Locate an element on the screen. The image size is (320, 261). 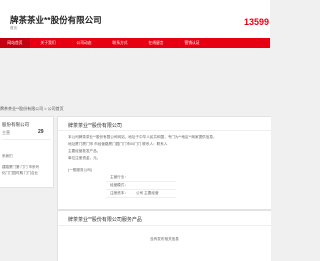
info-row: 主营行业： is located at coordinates (141, 178).